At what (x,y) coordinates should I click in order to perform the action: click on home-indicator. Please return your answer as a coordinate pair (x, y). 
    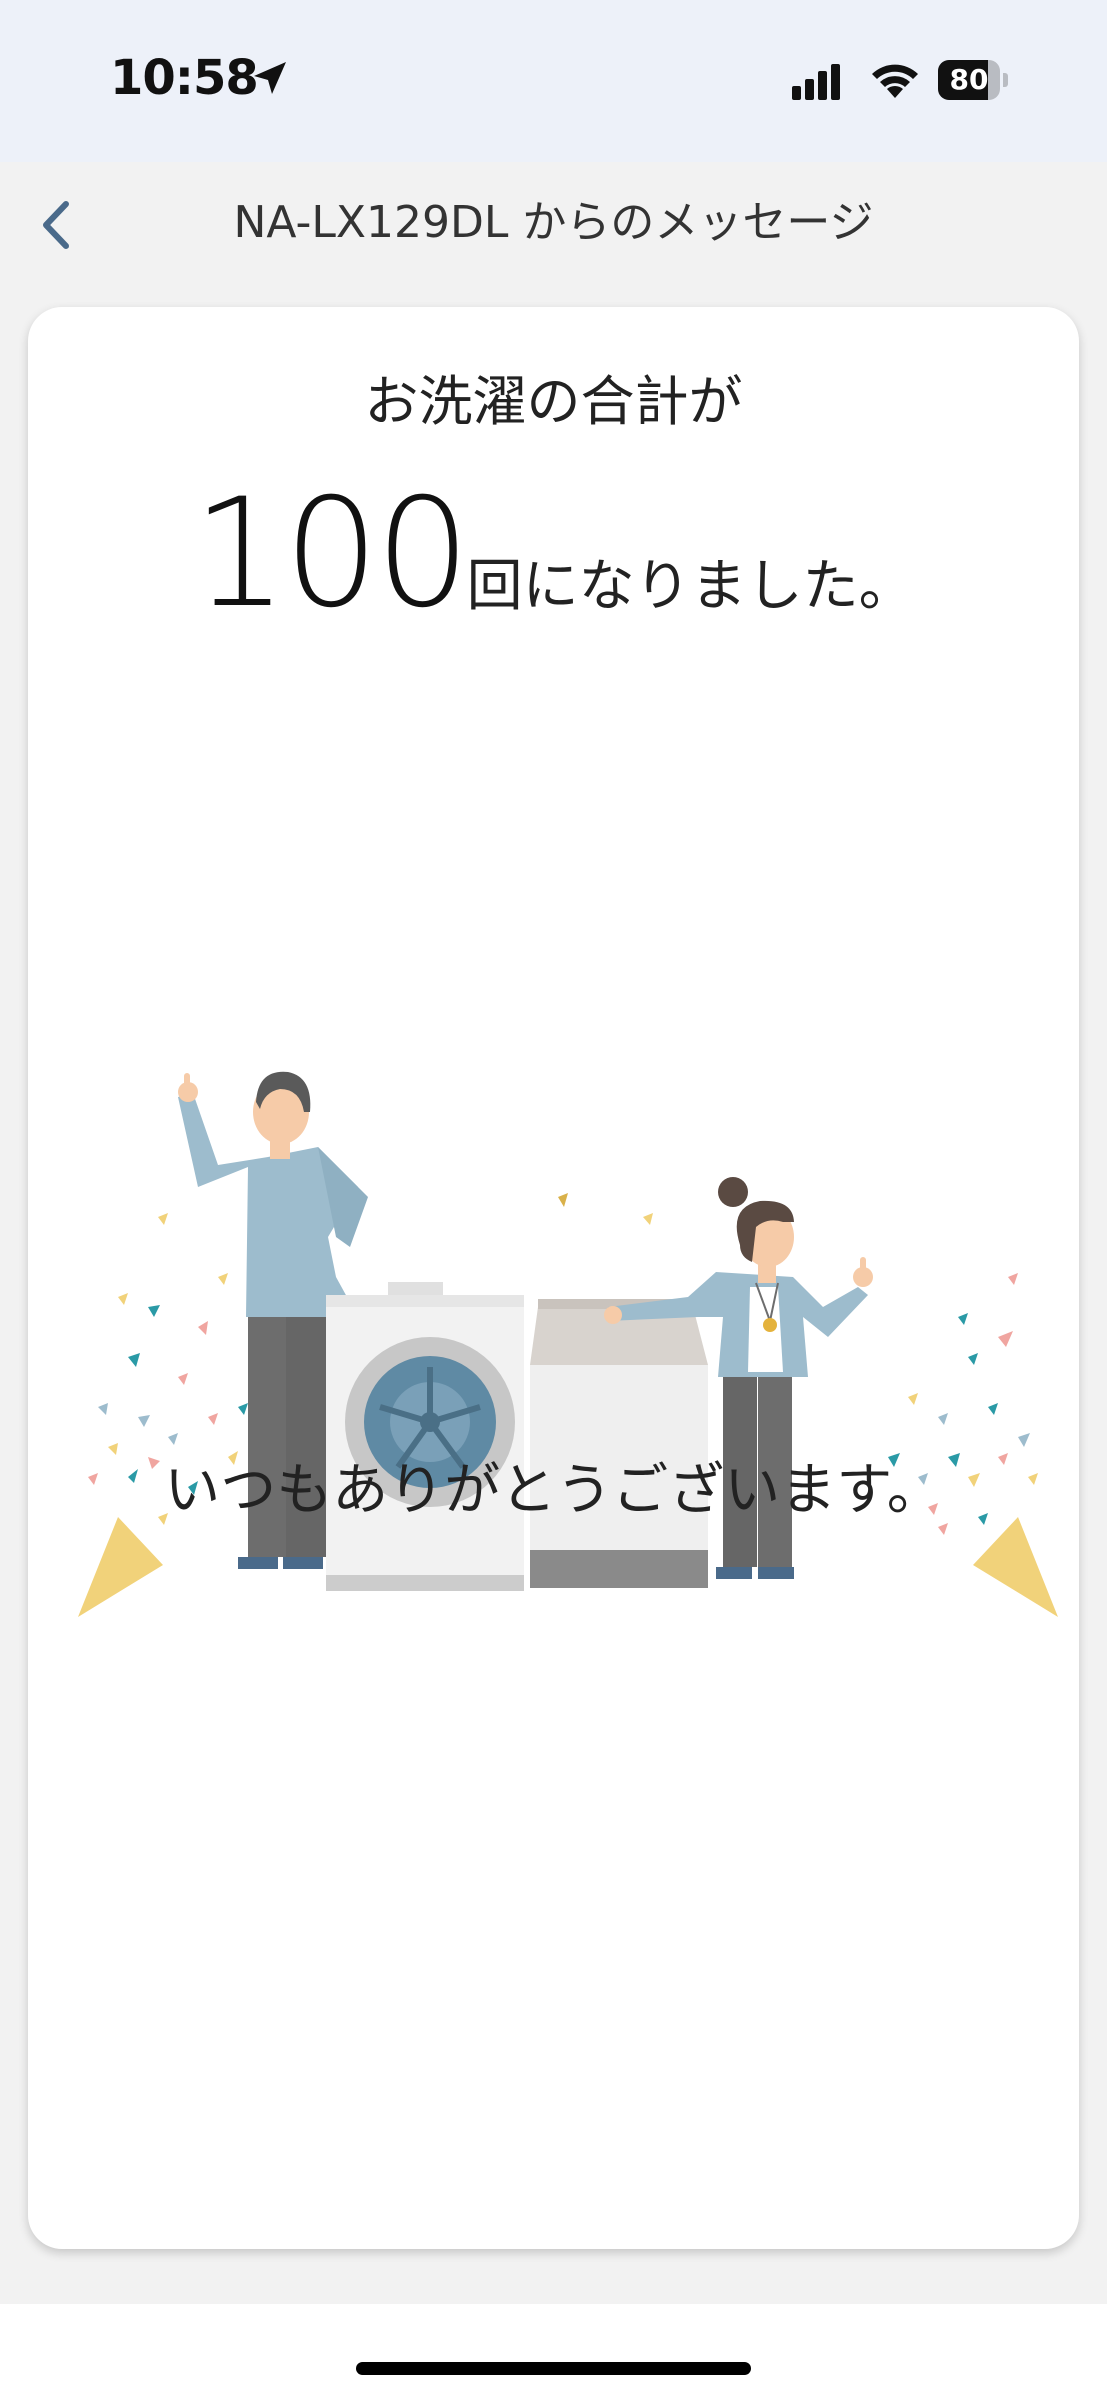
    Looking at the image, I should click on (553, 2368).